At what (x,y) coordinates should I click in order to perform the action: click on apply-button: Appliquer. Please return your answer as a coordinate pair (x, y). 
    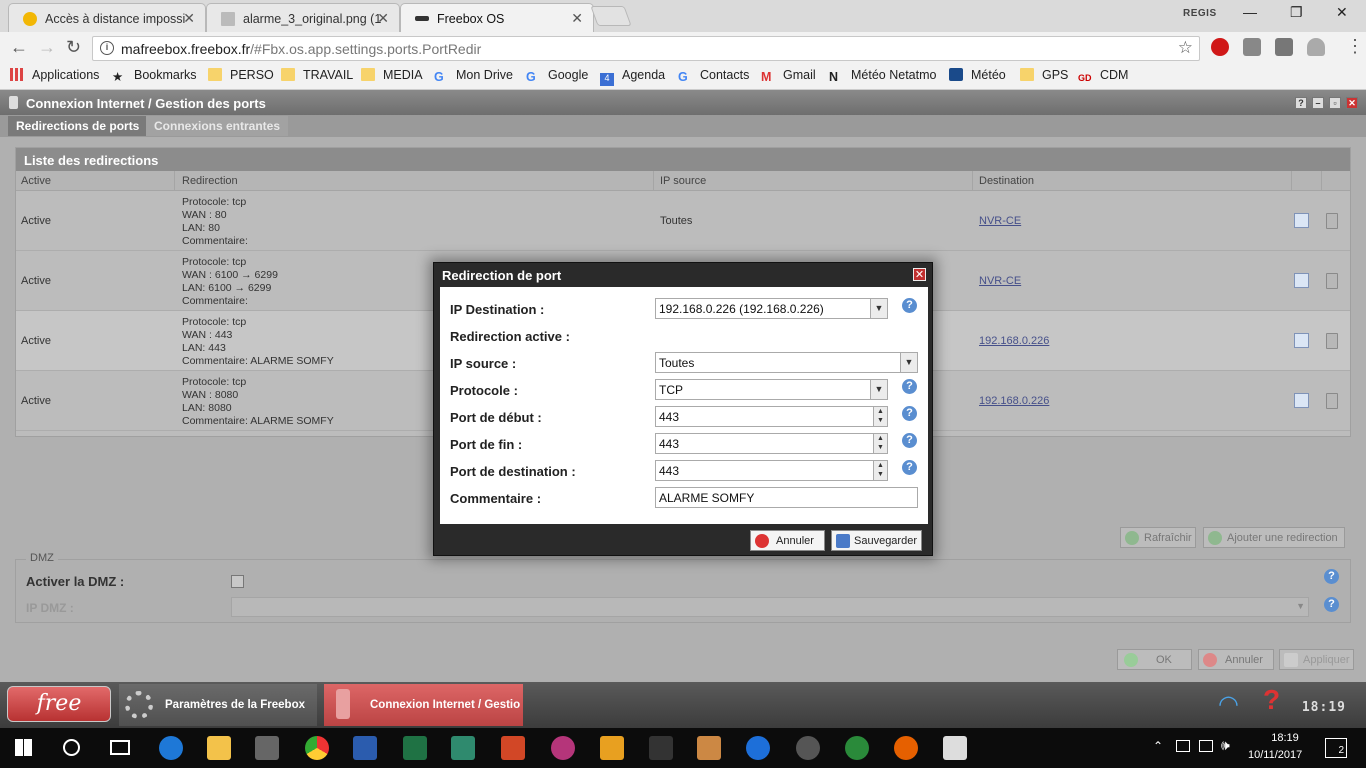
    Looking at the image, I should click on (1316, 659).